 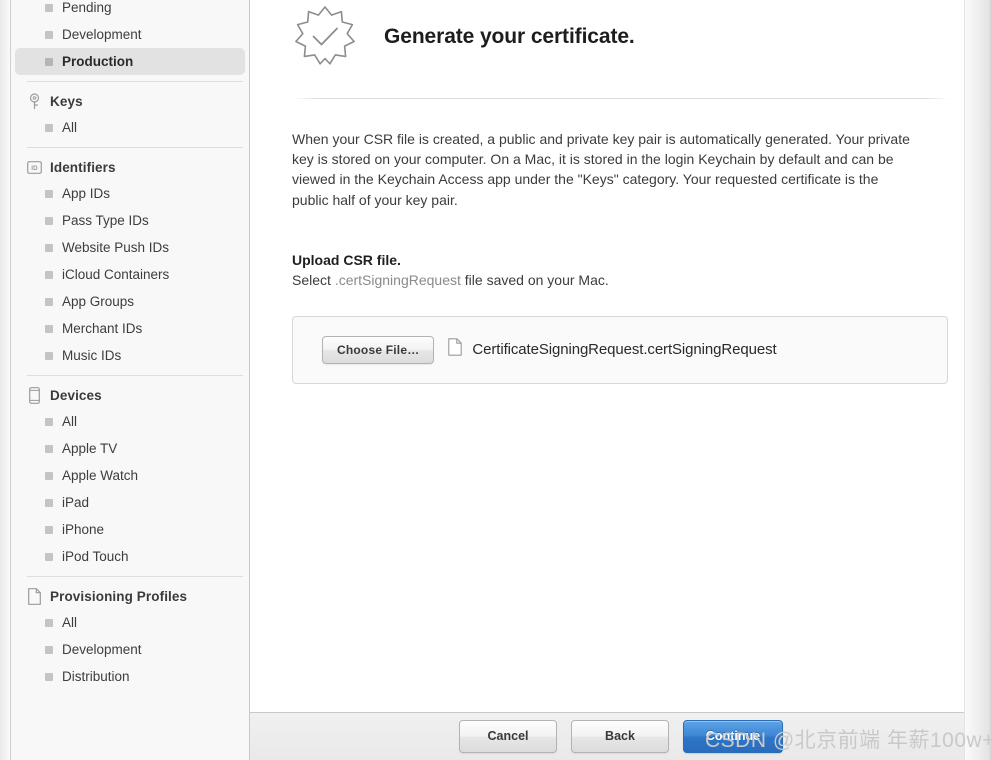 What do you see at coordinates (313, 279) in the screenshot?
I see `upload-subtext-prefix: Select` at bounding box center [313, 279].